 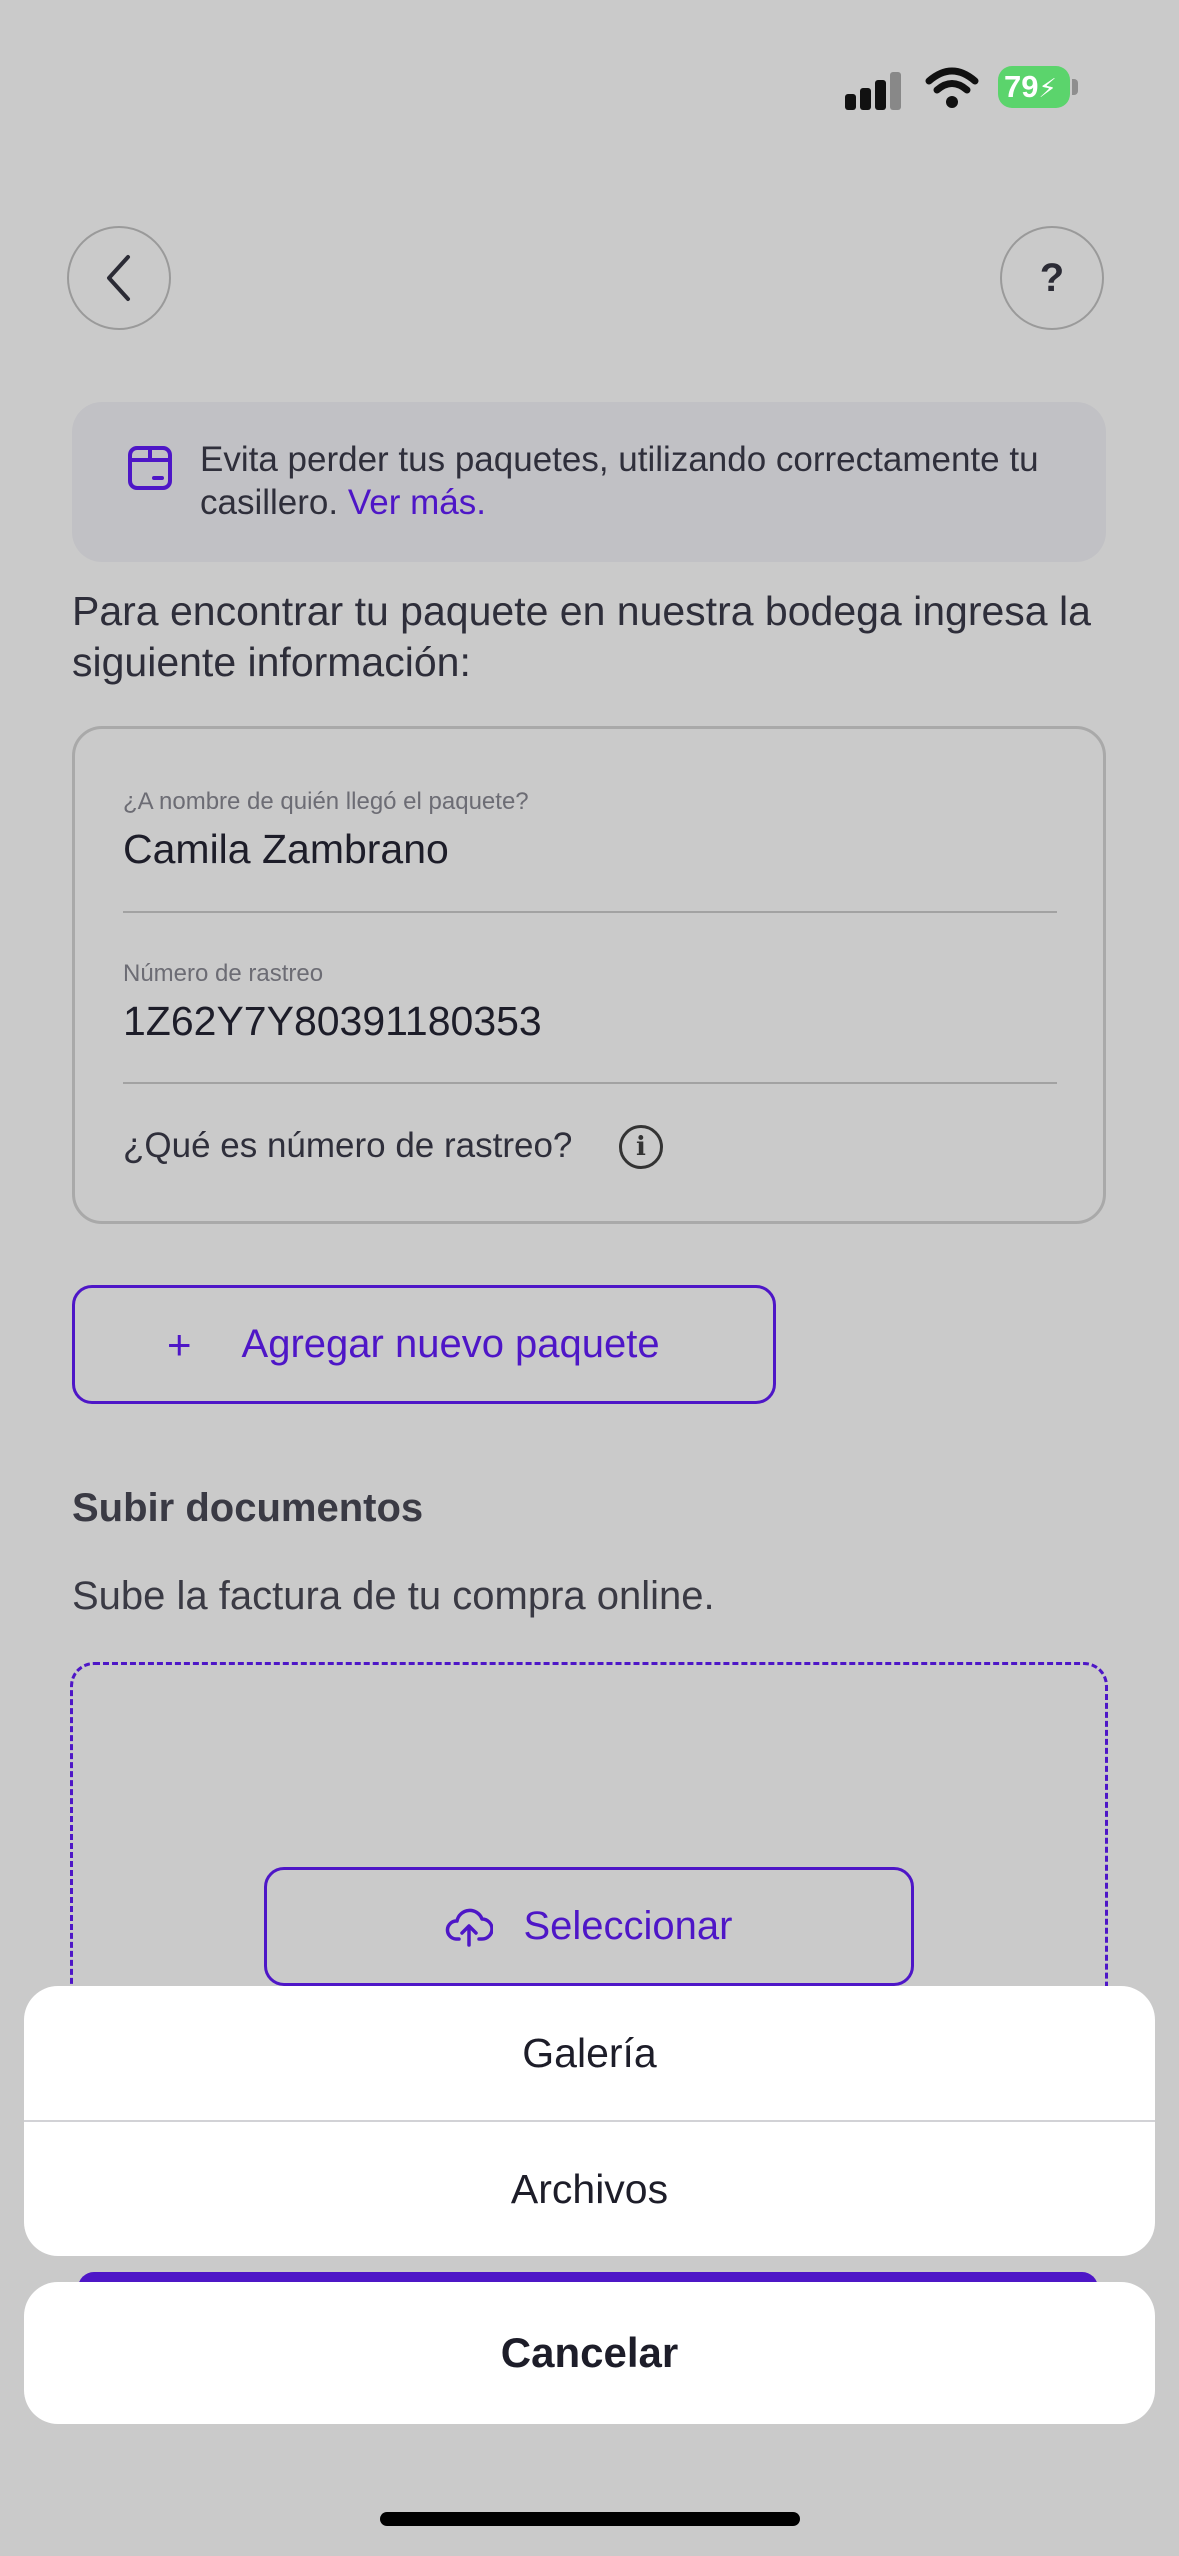 I want to click on action-sheet-options: Galería Archivos, so click(x=589, y=2121).